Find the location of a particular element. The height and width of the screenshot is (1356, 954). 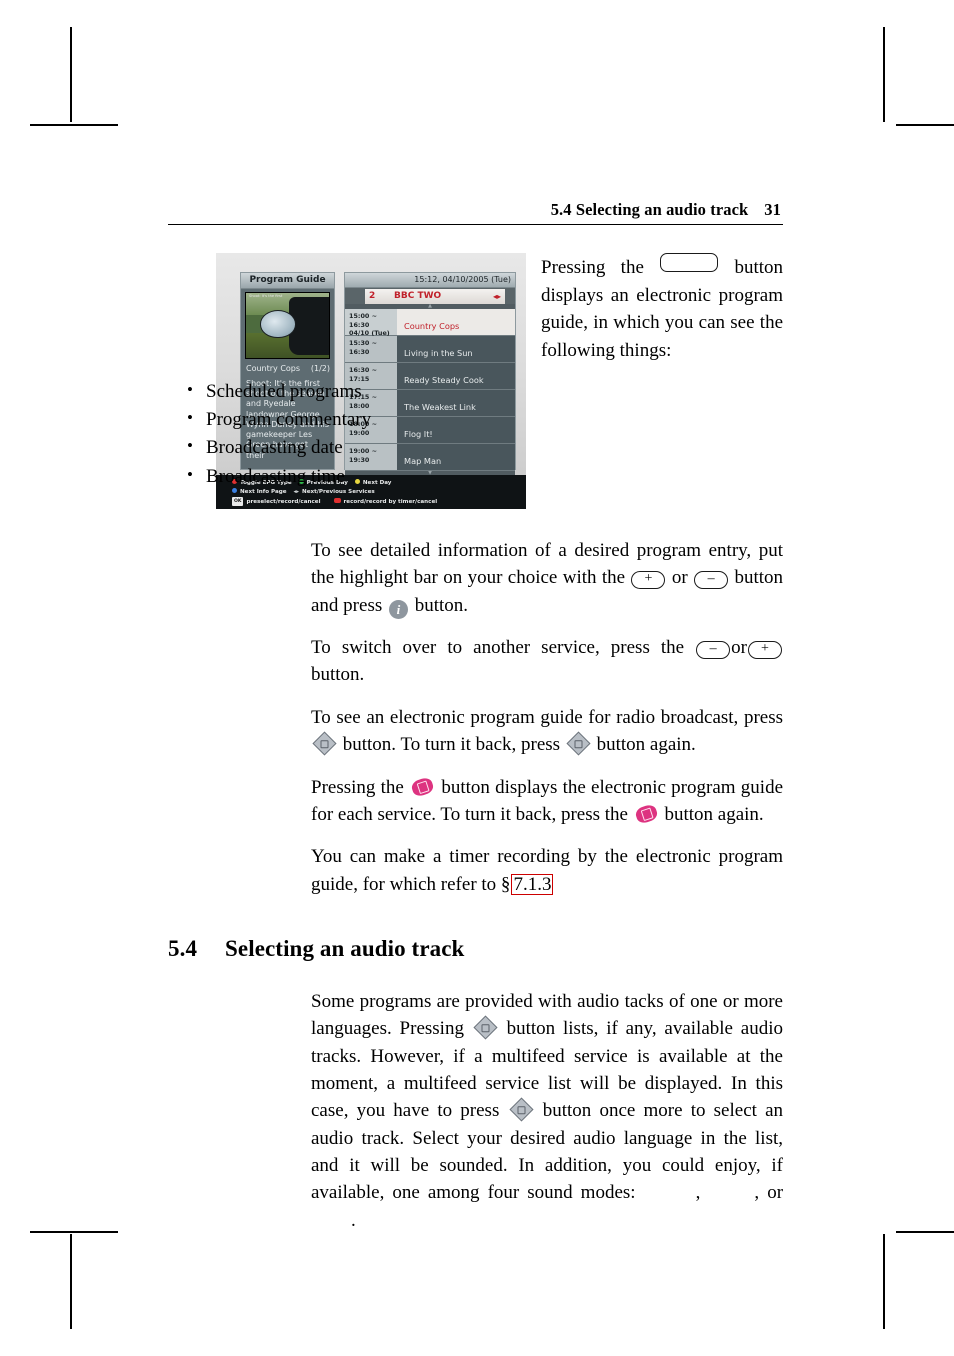

mode-or: or is located at coordinates (775, 1193).